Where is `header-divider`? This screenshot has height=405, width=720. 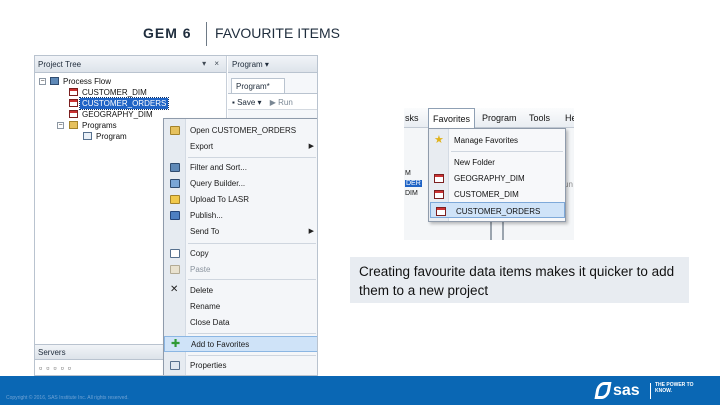
header-divider is located at coordinates (206, 34).